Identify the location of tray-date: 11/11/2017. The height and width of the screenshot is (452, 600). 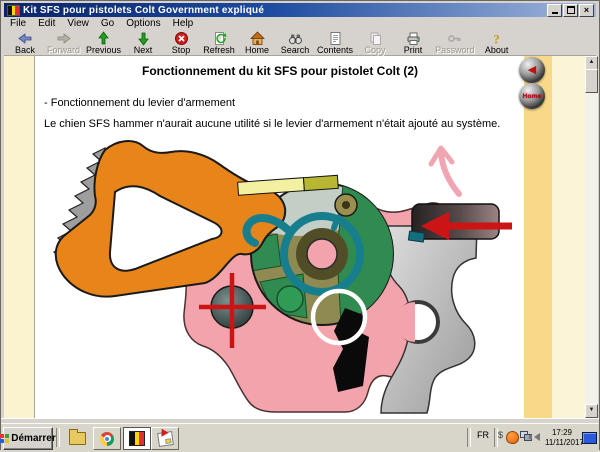
(564, 442).